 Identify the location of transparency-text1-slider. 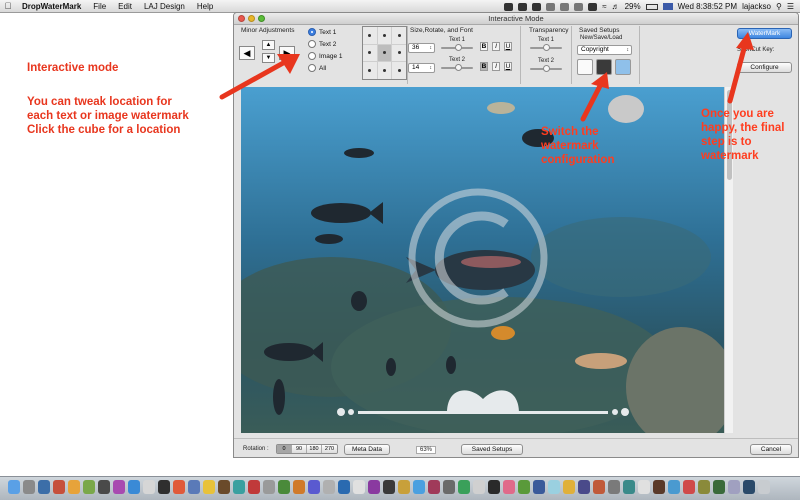
(546, 47).